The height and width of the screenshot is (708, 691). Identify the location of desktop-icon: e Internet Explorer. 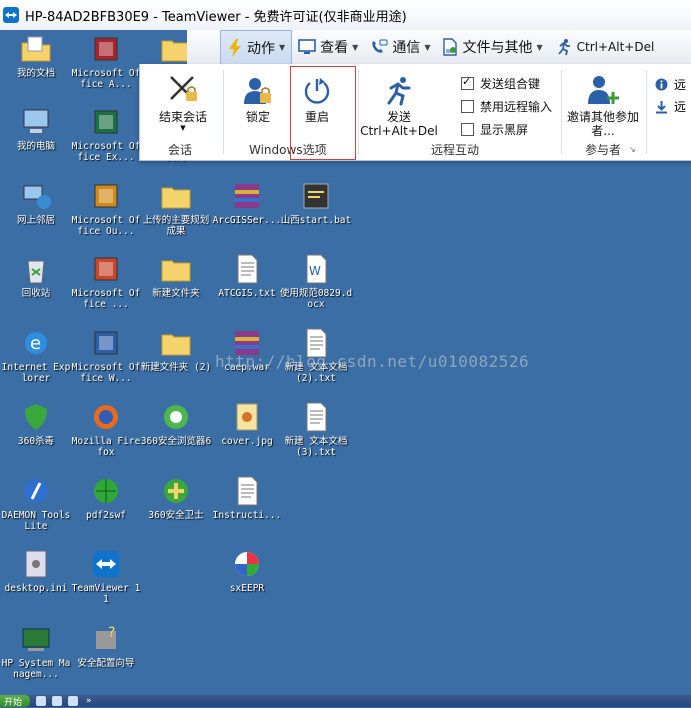
(36, 355).